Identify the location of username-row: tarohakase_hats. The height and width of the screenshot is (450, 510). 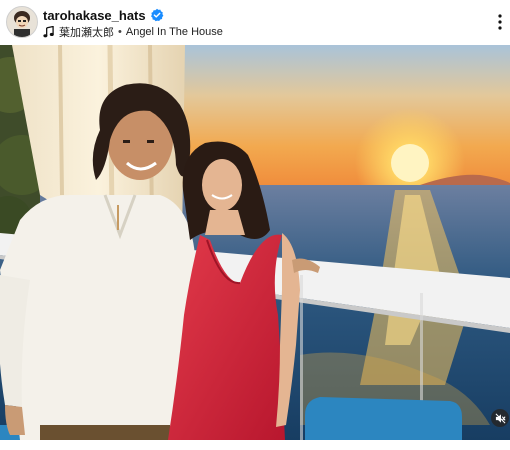
(103, 15).